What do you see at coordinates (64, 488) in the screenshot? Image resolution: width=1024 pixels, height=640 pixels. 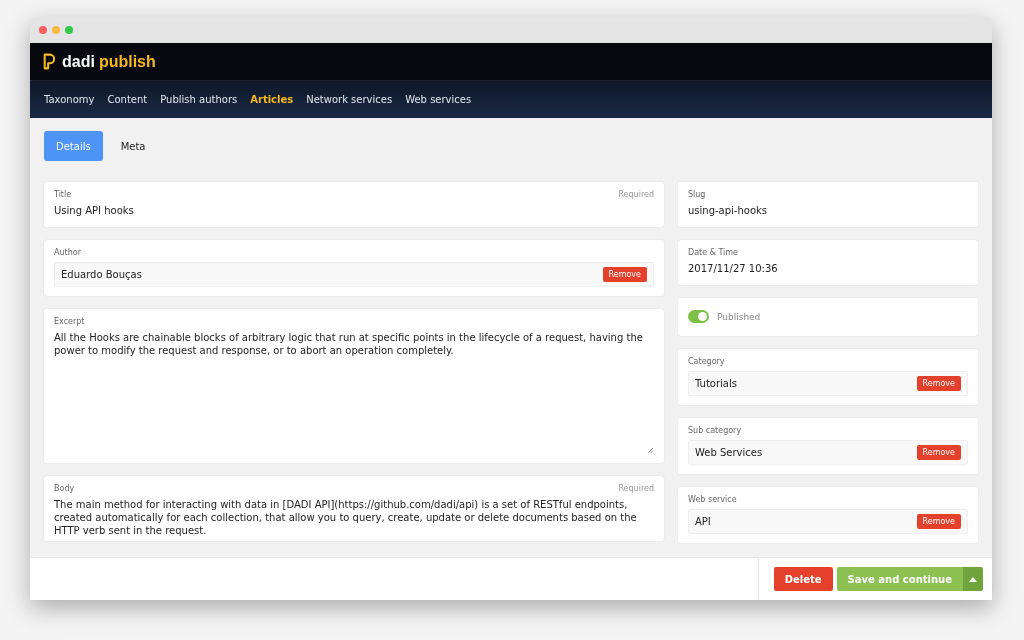 I see `field-label: Body` at bounding box center [64, 488].